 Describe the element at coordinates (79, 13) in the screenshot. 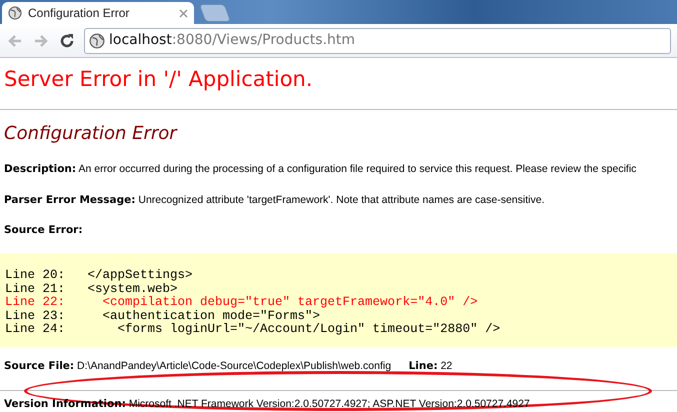

I see `tab-title: Configuration Error` at that location.